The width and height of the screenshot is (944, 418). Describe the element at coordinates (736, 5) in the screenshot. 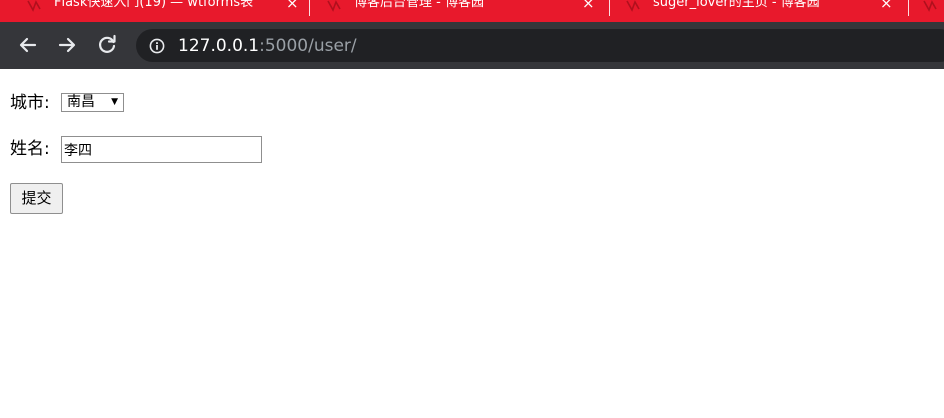

I see `tab-title: suger_lover的主页 - 博客园` at that location.